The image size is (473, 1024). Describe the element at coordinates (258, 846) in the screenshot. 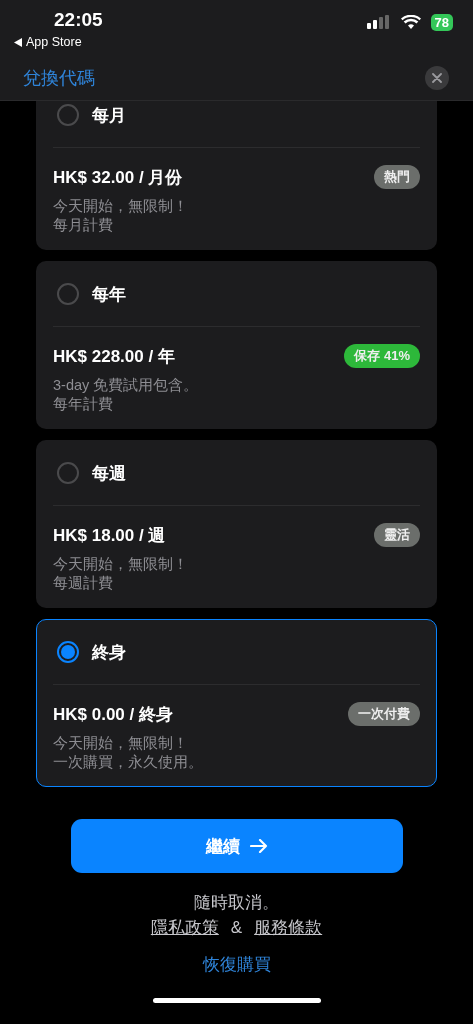

I see `arrow-right-icon` at that location.